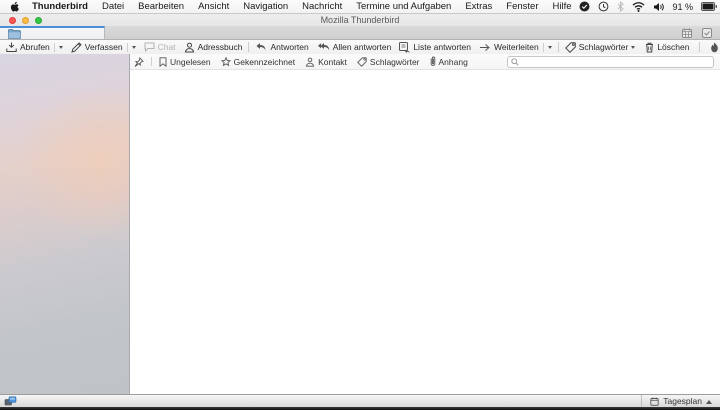  What do you see at coordinates (326, 62) in the screenshot?
I see `filter-contact-button: Kontakt` at bounding box center [326, 62].